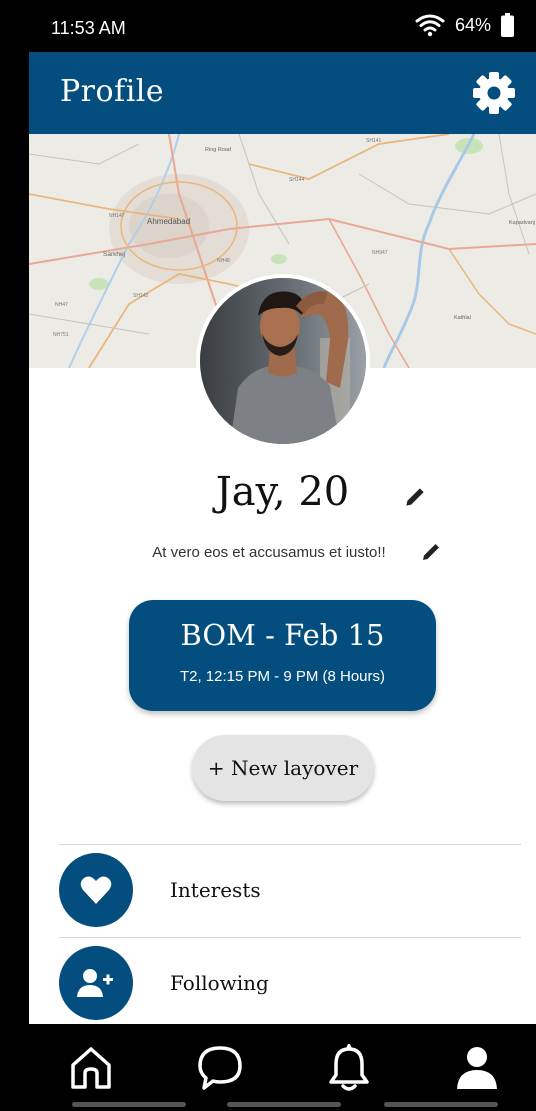 Image resolution: width=536 pixels, height=1111 pixels. I want to click on heart-icon, so click(96, 890).